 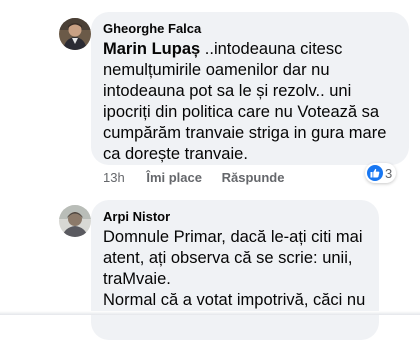 I want to click on comment-author: Arpi Nistor, so click(x=136, y=216).